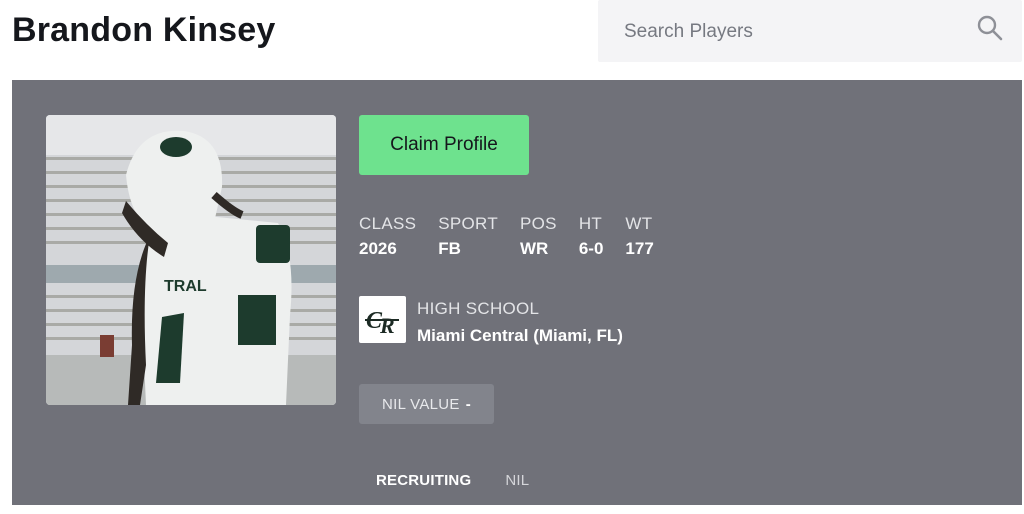 This screenshot has height=514, width=1024. Describe the element at coordinates (590, 223) in the screenshot. I see `stat-label: HT` at that location.